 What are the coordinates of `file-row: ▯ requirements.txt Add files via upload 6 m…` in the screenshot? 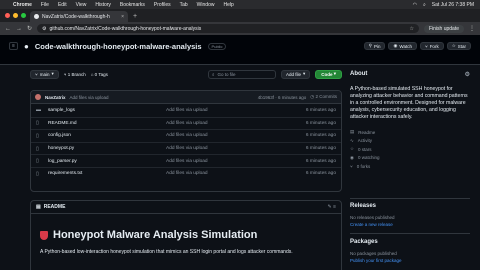 It's located at (186, 173).